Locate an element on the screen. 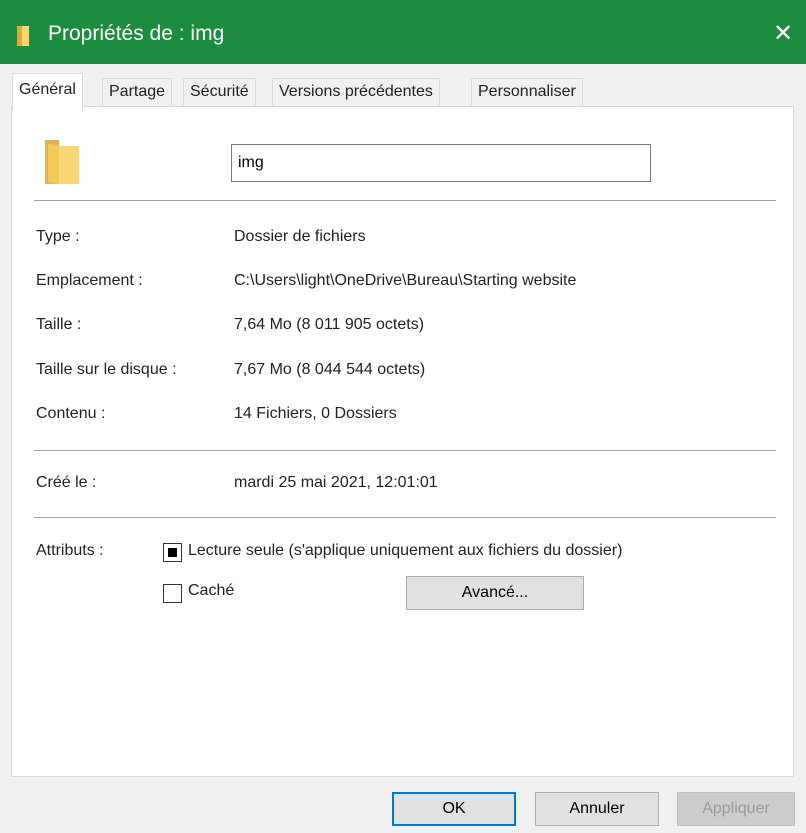 The image size is (806, 833). created-label: Créé le : is located at coordinates (66, 482).